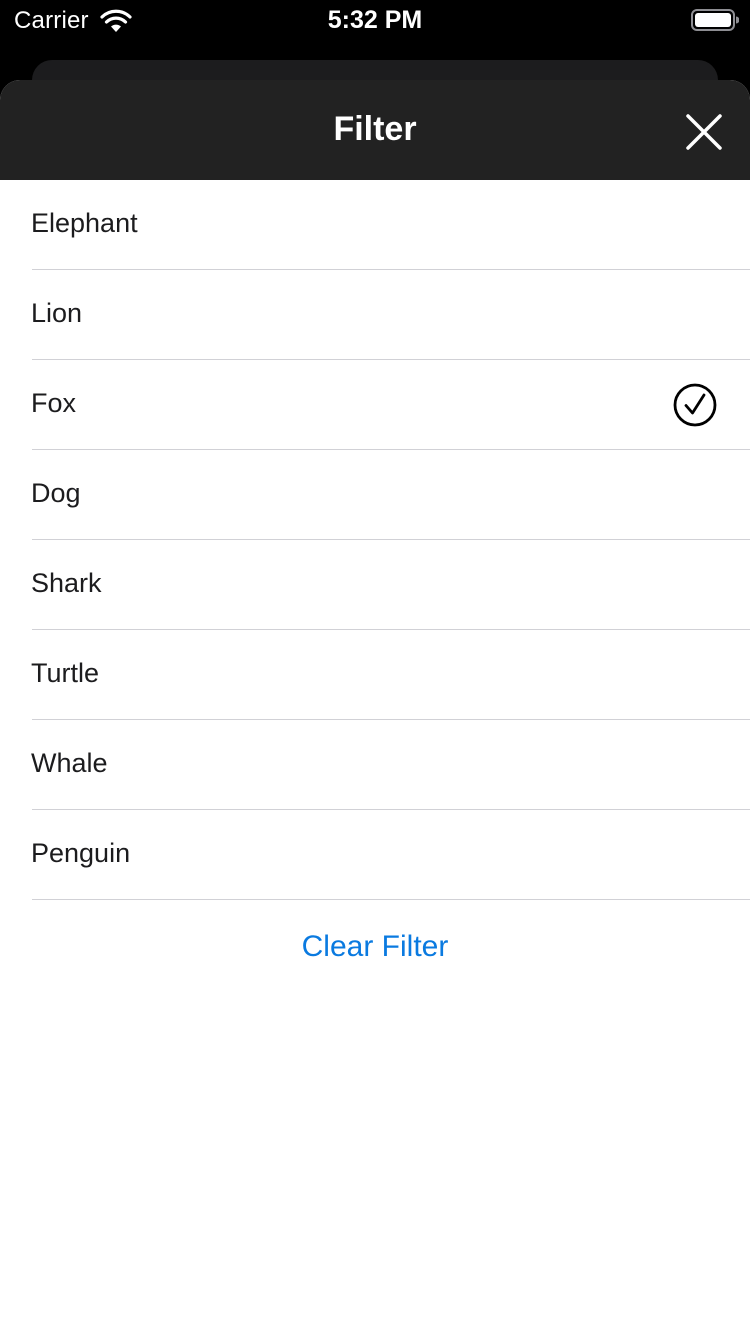 This screenshot has height=1334, width=750. Describe the element at coordinates (695, 405) in the screenshot. I see `checkmark-circle-icon` at that location.